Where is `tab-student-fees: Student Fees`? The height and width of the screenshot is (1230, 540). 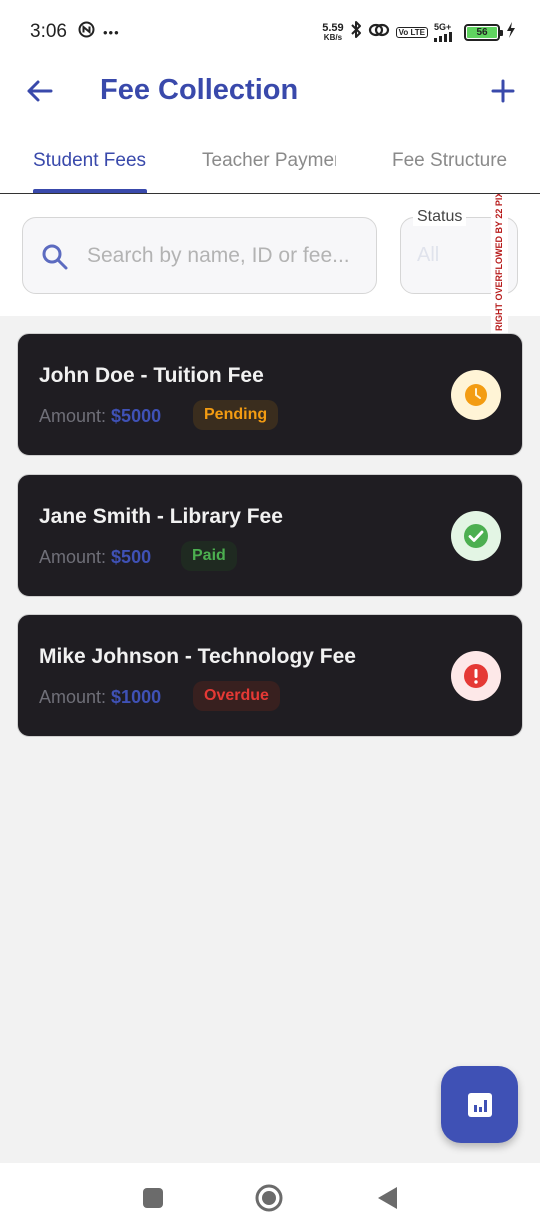 tab-student-fees: Student Fees is located at coordinates (89, 161).